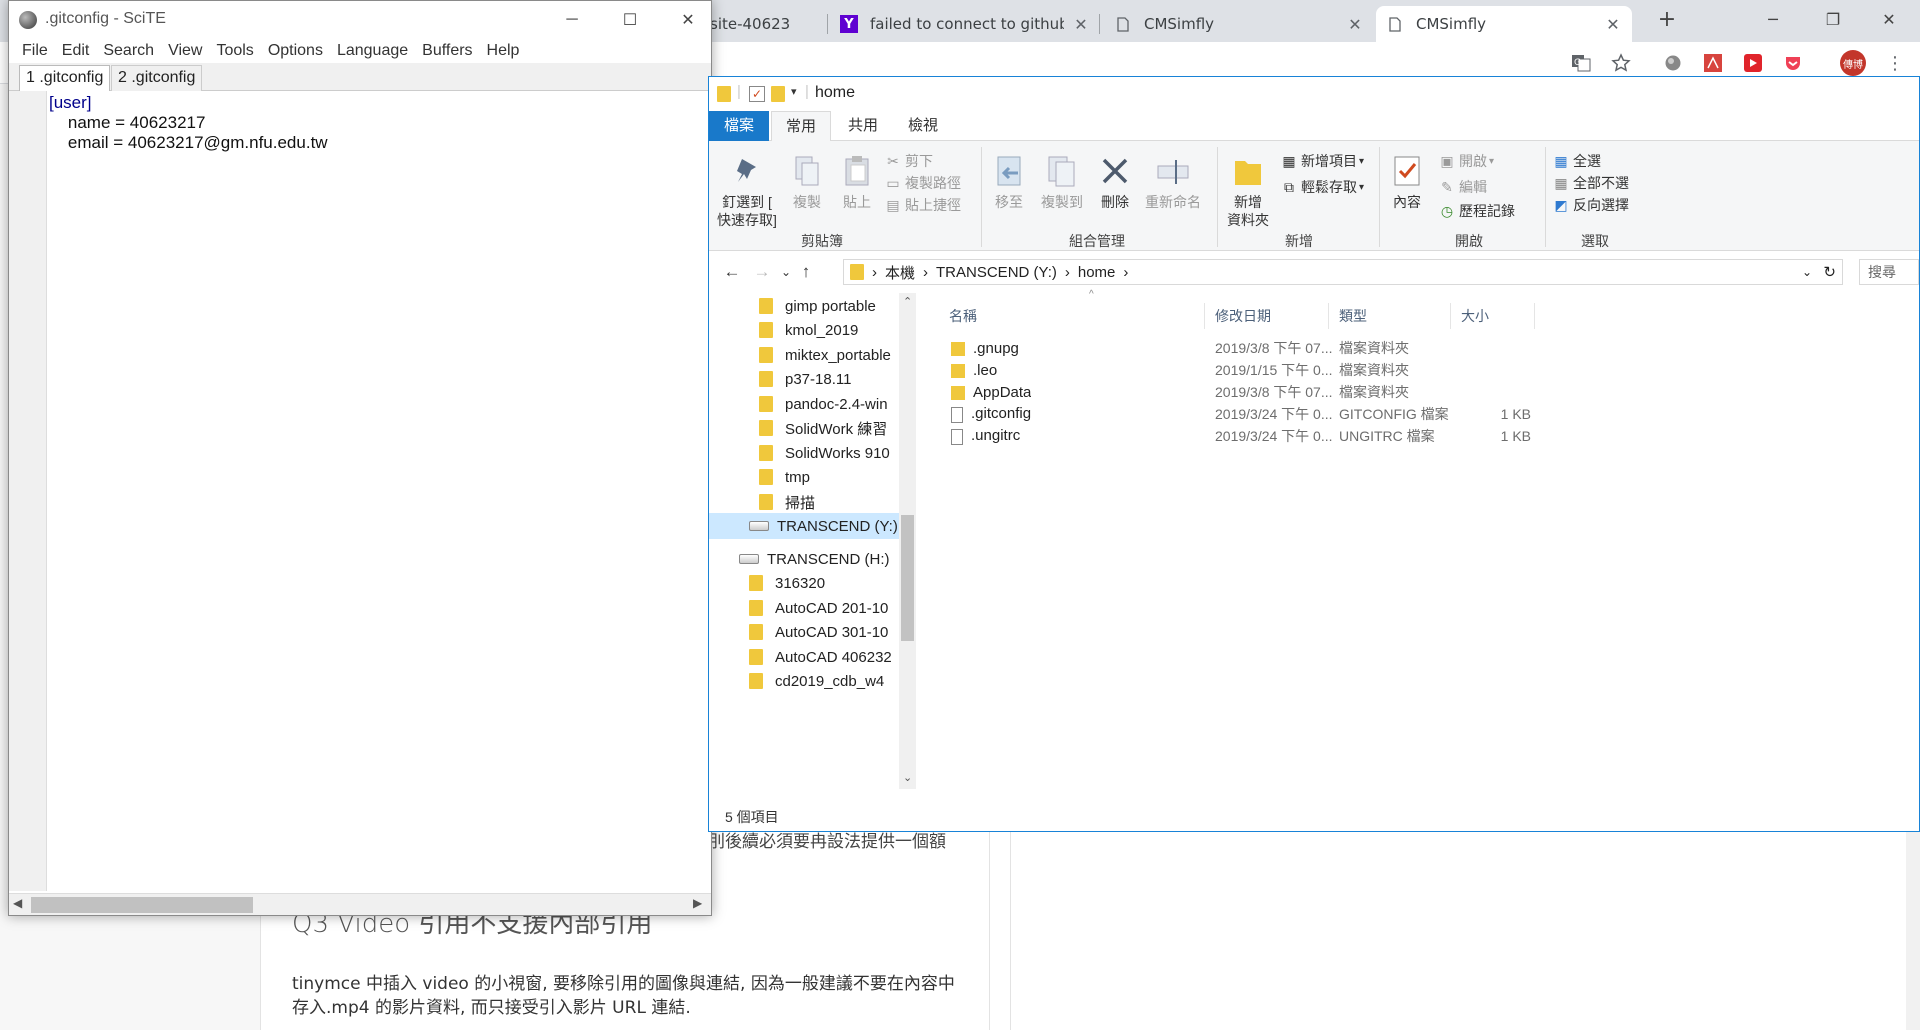 The width and height of the screenshot is (1920, 1030). What do you see at coordinates (832, 608) in the screenshot?
I see `tree-item: AutoCAD 201-10` at bounding box center [832, 608].